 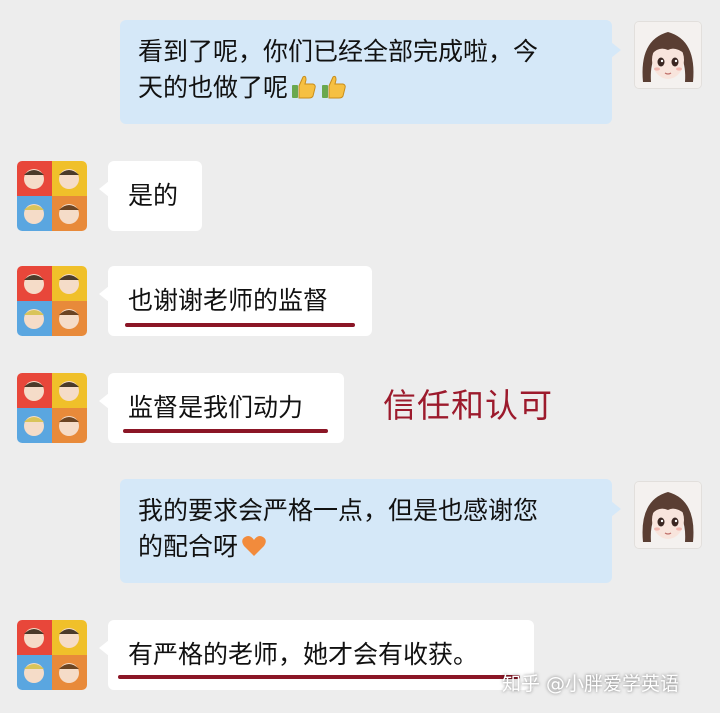 I want to click on message-text: 也谢谢老师的监督, so click(x=228, y=300).